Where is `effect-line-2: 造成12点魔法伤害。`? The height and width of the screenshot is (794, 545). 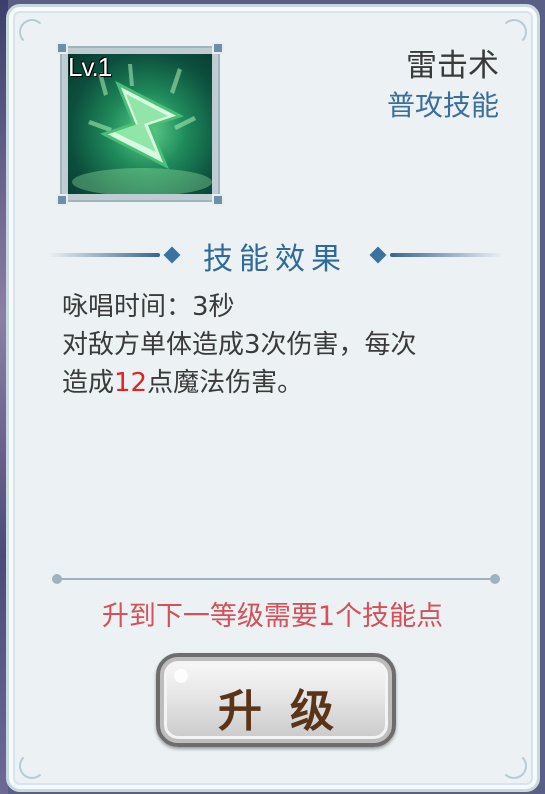
effect-line-2: 造成12点魔法伤害。 is located at coordinates (282, 383).